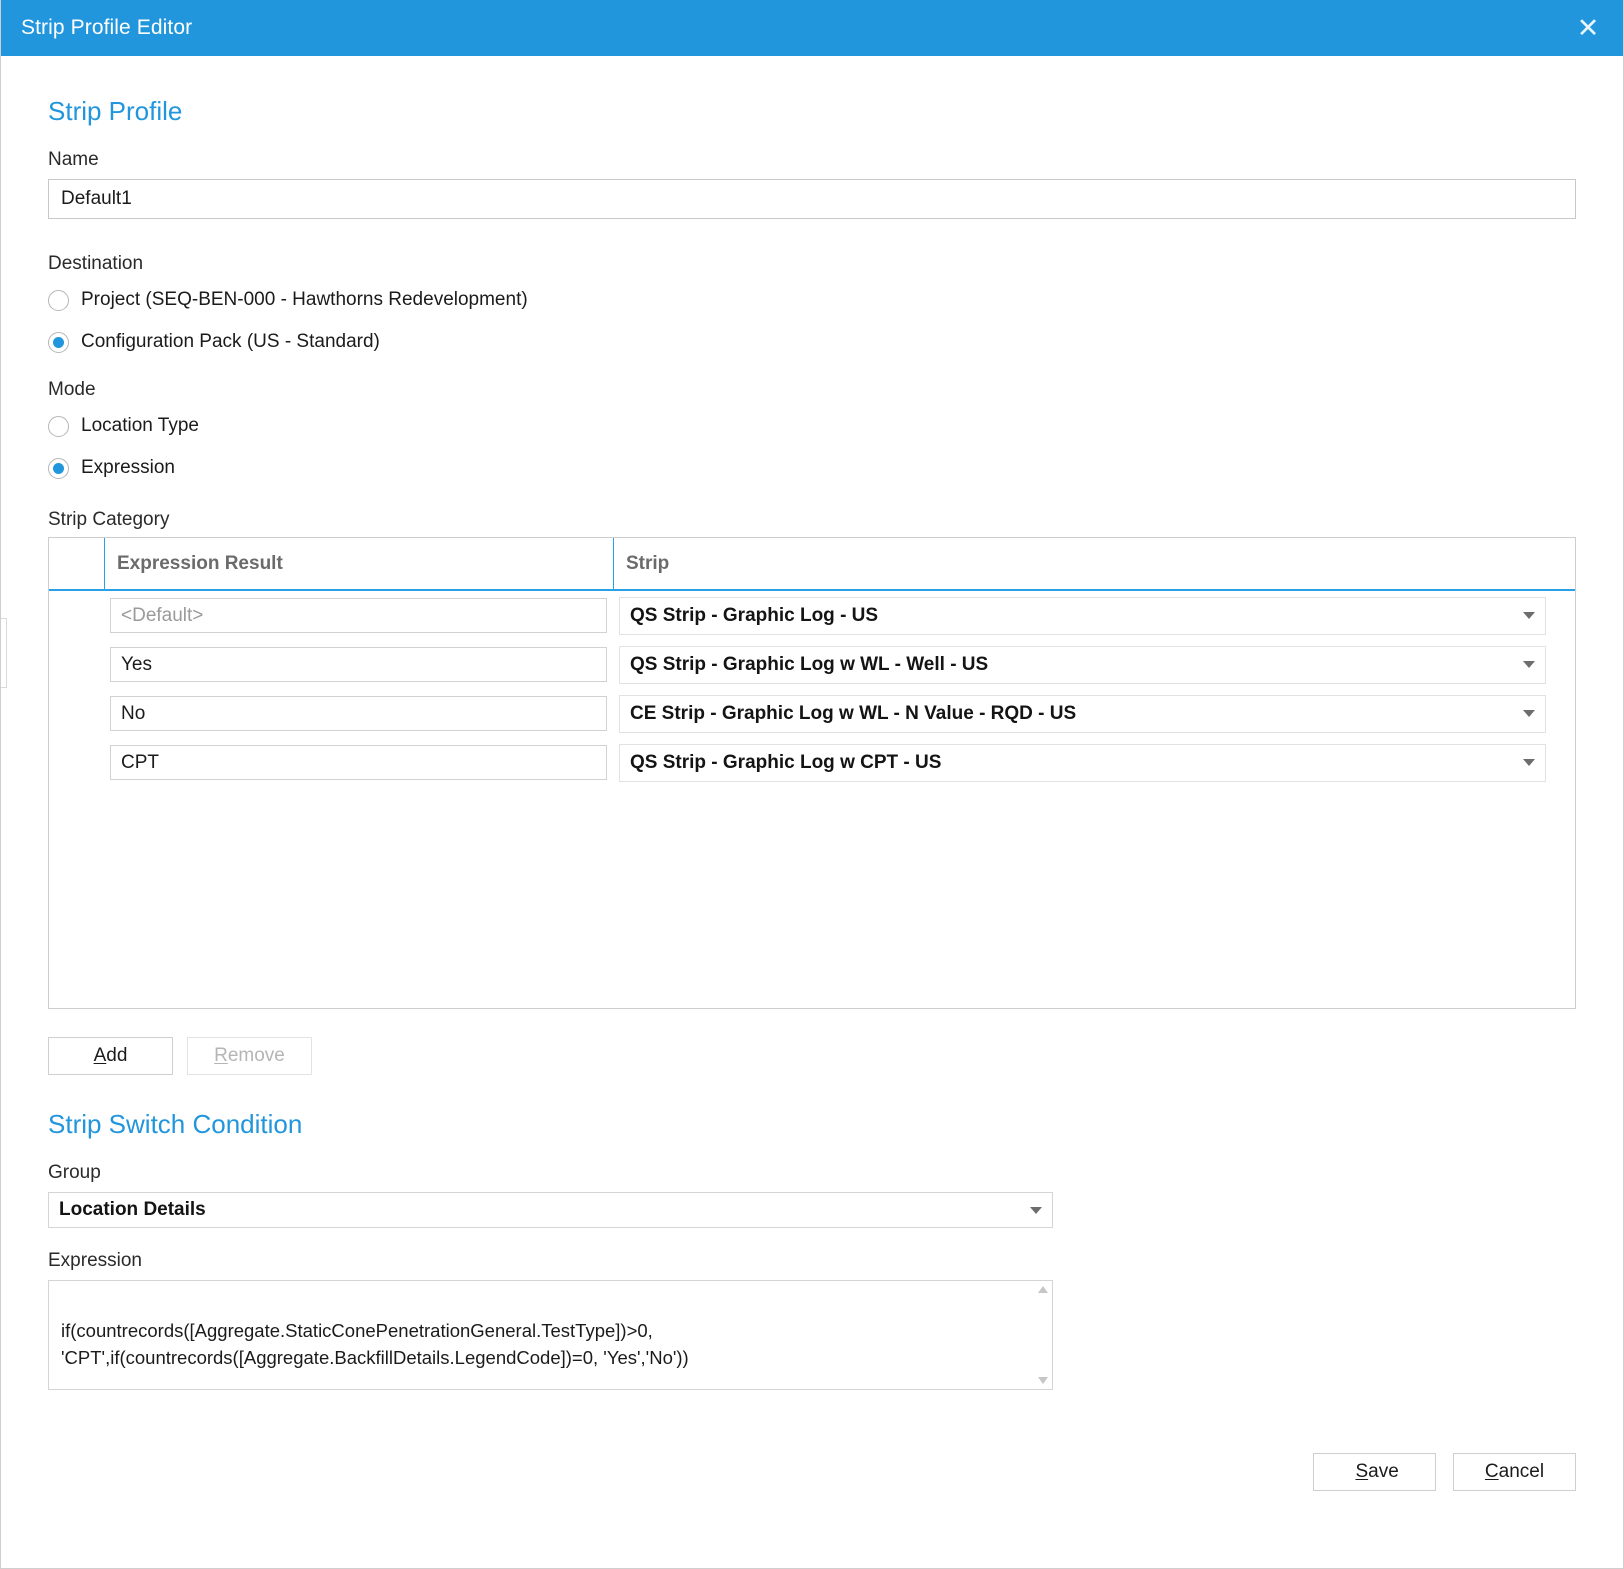  What do you see at coordinates (73, 159) in the screenshot?
I see `name-label: Name` at bounding box center [73, 159].